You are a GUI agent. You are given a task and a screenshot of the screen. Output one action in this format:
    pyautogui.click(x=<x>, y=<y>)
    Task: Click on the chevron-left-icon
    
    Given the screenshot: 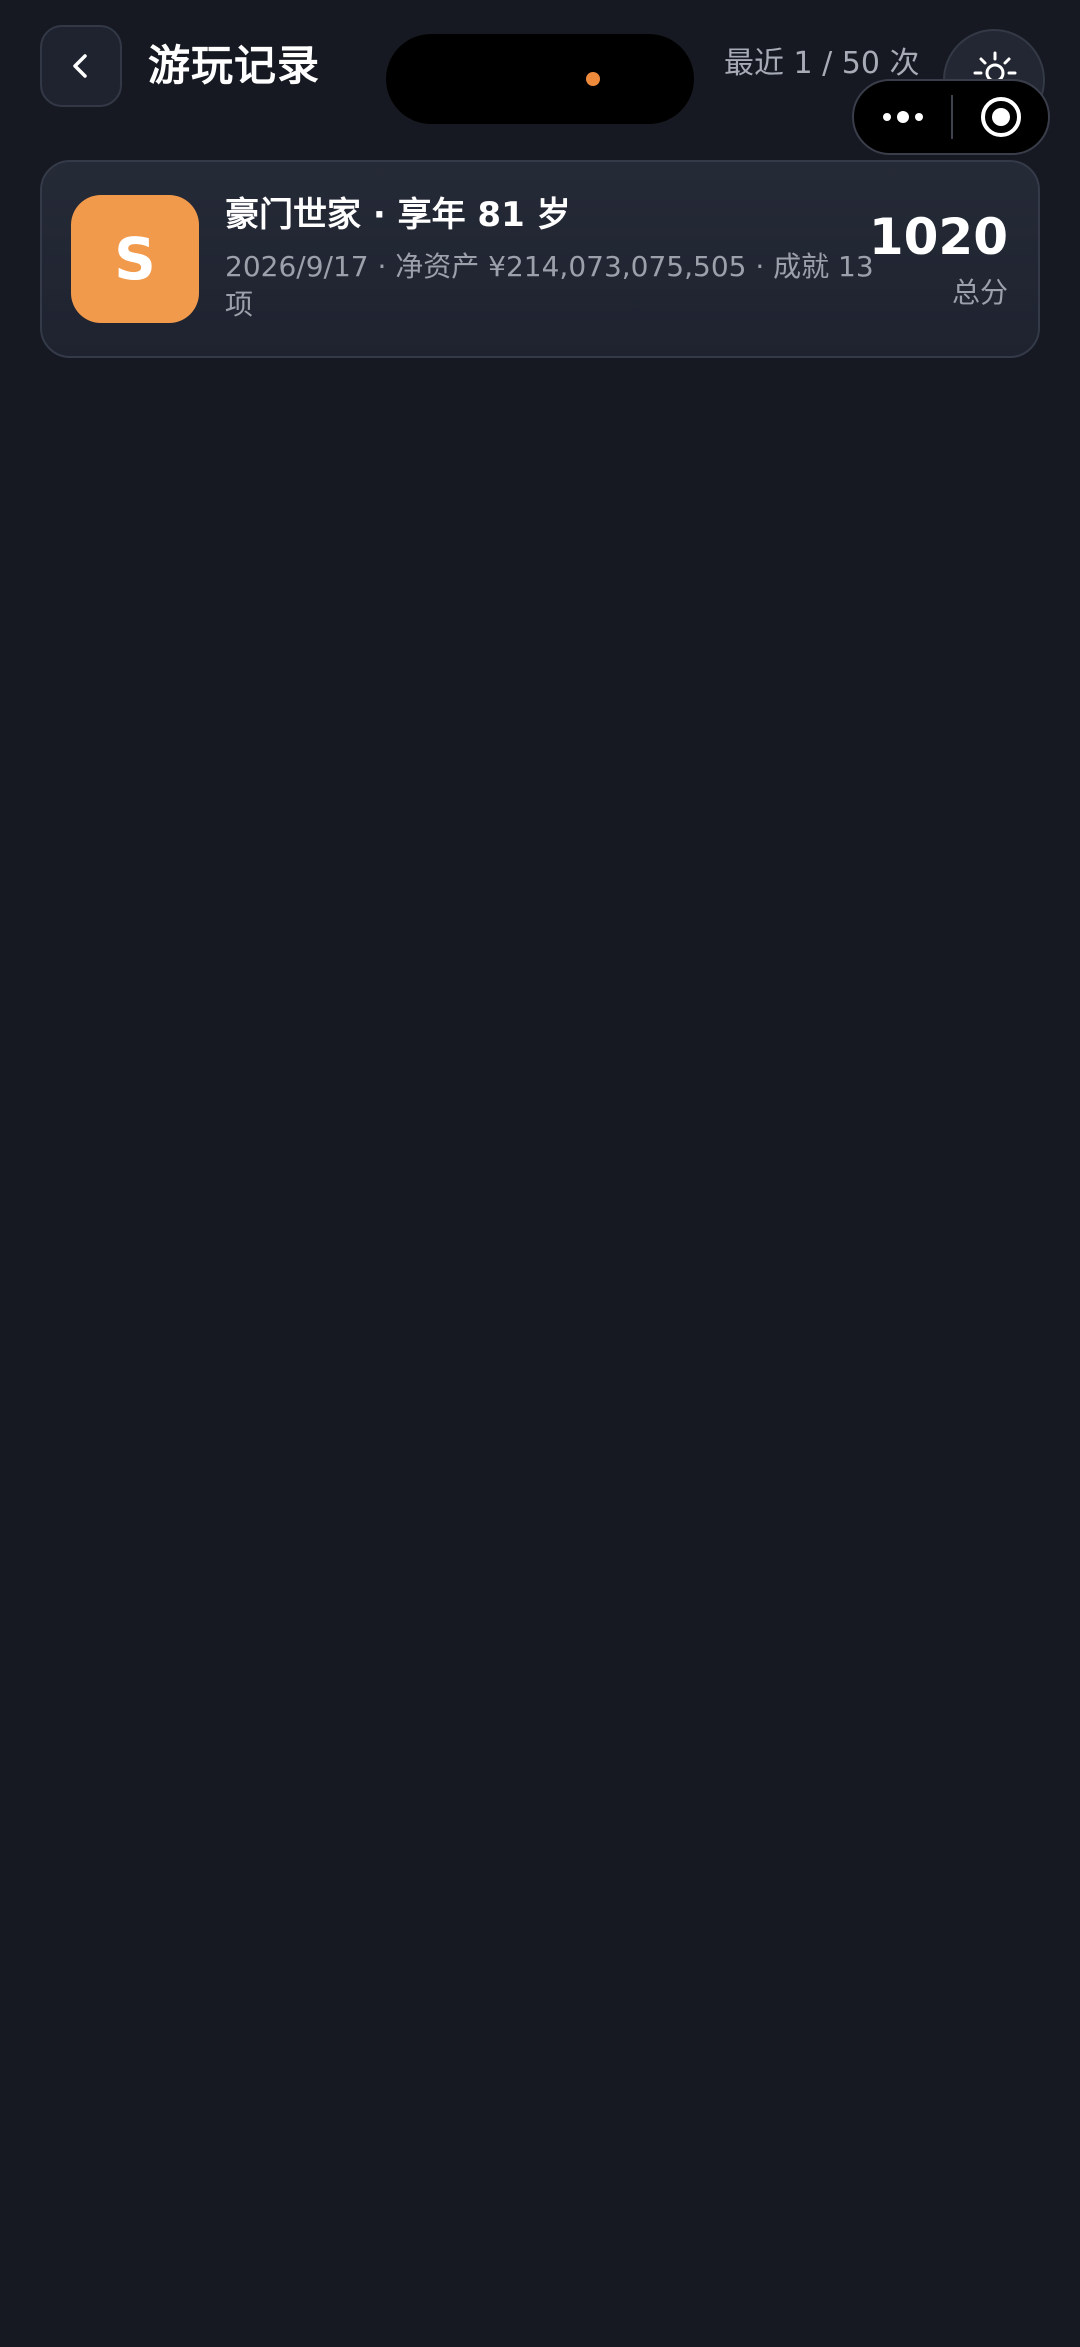 What is the action you would take?
    pyautogui.click(x=80, y=66)
    